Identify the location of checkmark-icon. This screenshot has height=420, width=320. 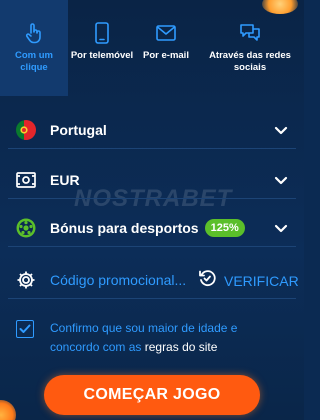
(25, 328).